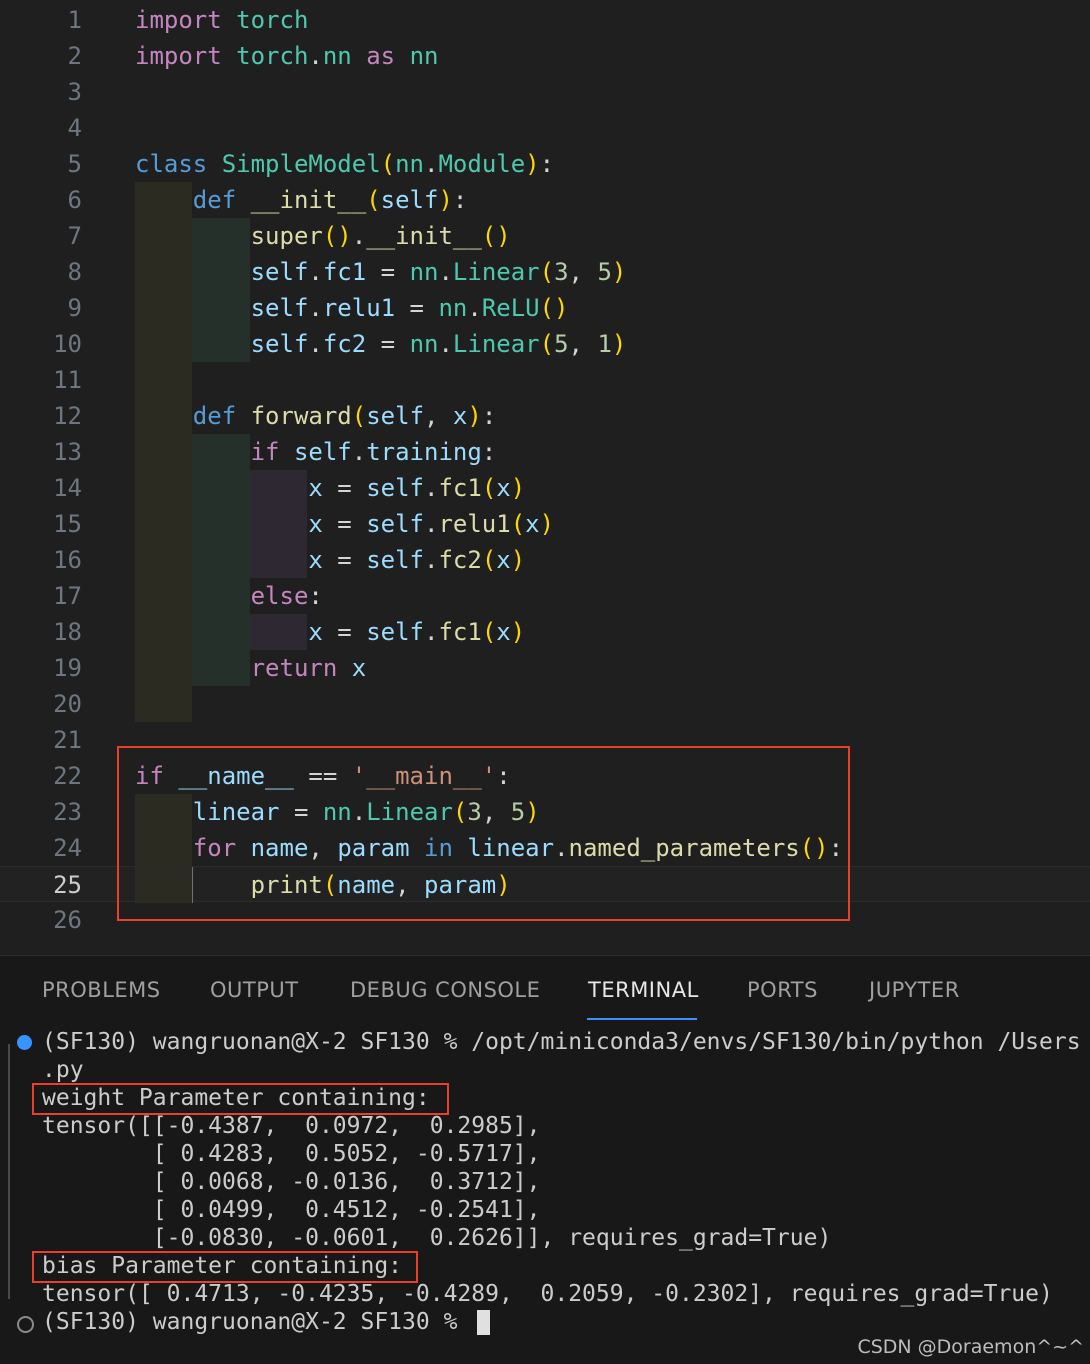 The image size is (1090, 1364). I want to click on code-line: 15 x = self.relu1(x), so click(545, 524).